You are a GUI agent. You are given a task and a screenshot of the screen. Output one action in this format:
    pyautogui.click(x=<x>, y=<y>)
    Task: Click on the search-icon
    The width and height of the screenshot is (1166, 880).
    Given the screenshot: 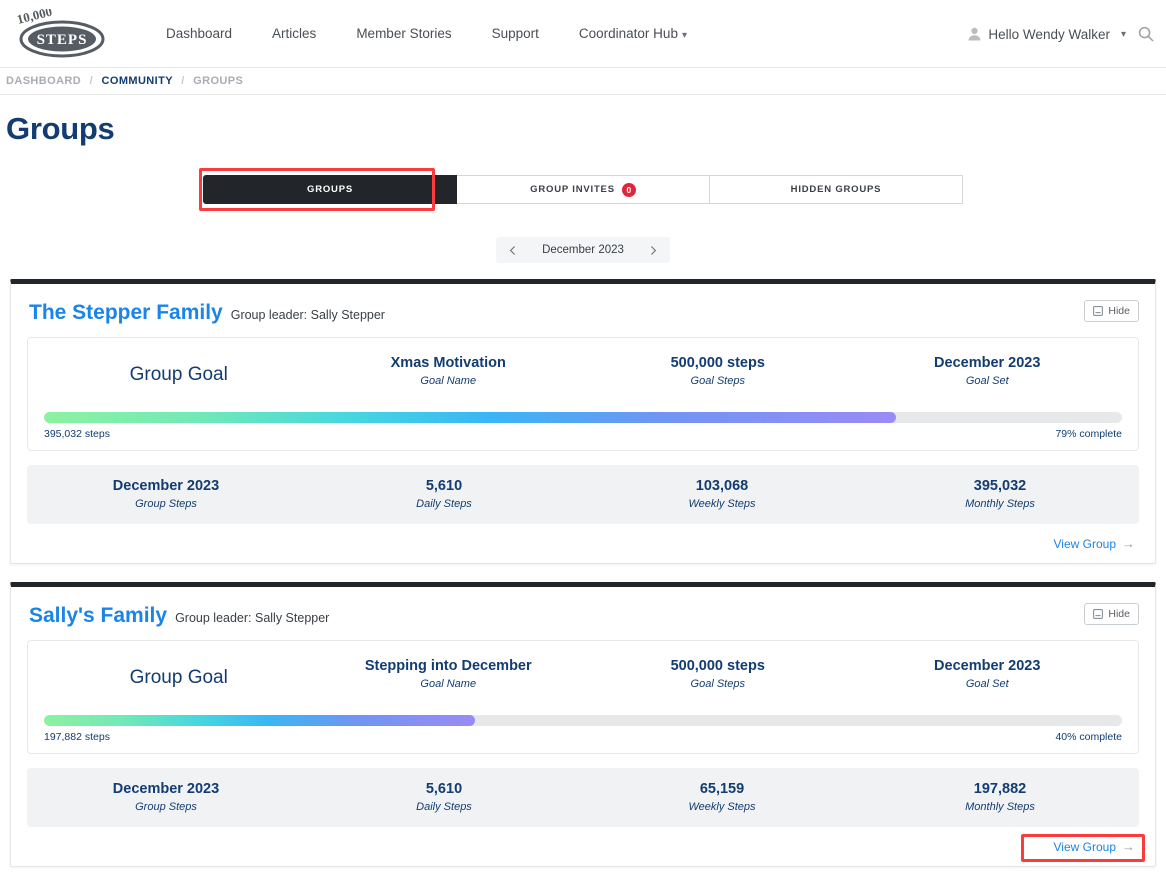 What is the action you would take?
    pyautogui.click(x=1146, y=34)
    